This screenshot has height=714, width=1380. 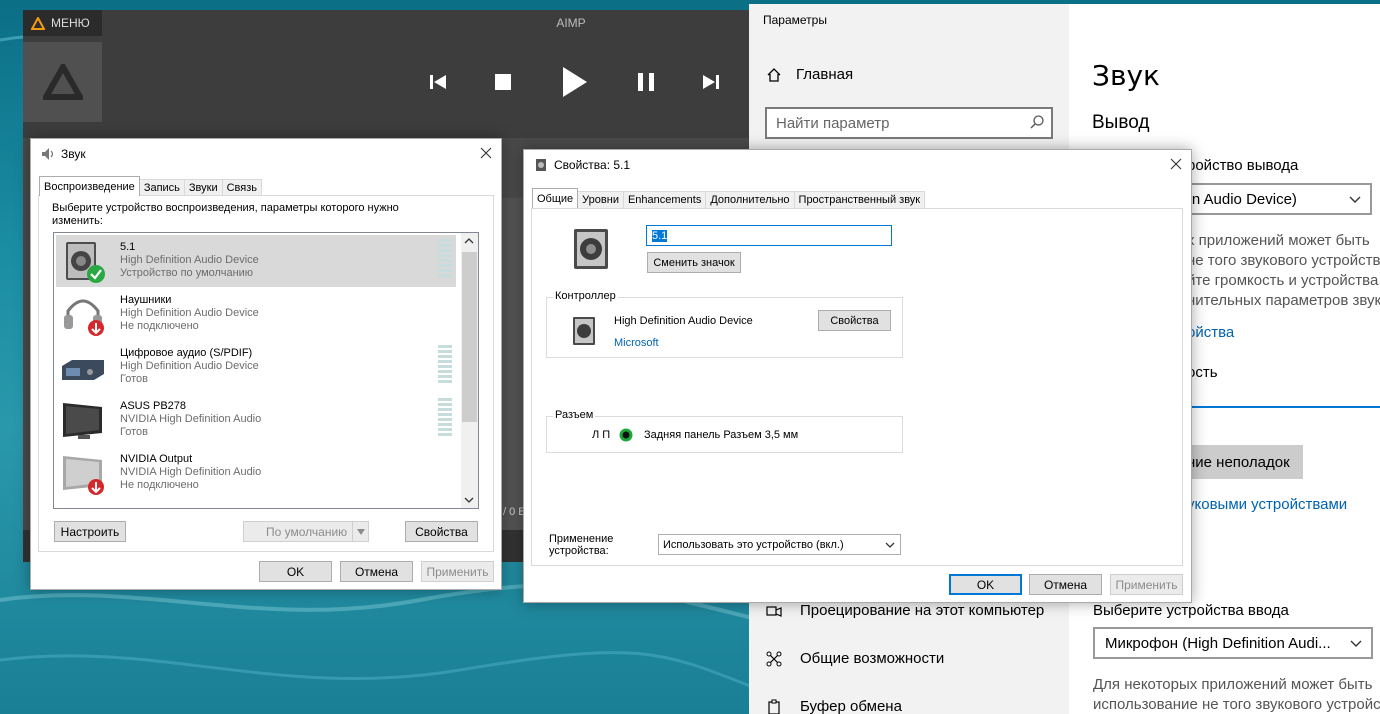 I want to click on troubleshoot-button: ние неполадок, so click(x=1241, y=462).